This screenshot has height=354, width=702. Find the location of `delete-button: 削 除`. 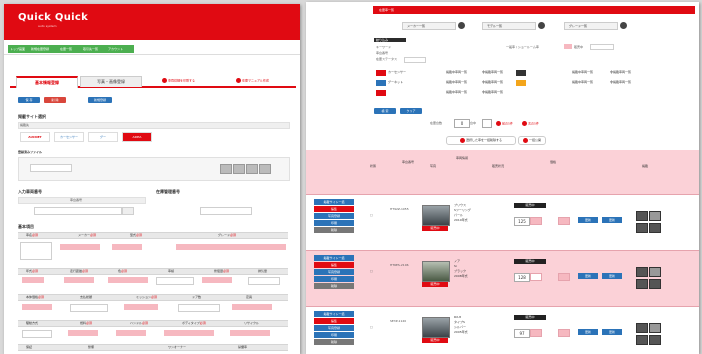

delete-button: 削 除 is located at coordinates (55, 100).